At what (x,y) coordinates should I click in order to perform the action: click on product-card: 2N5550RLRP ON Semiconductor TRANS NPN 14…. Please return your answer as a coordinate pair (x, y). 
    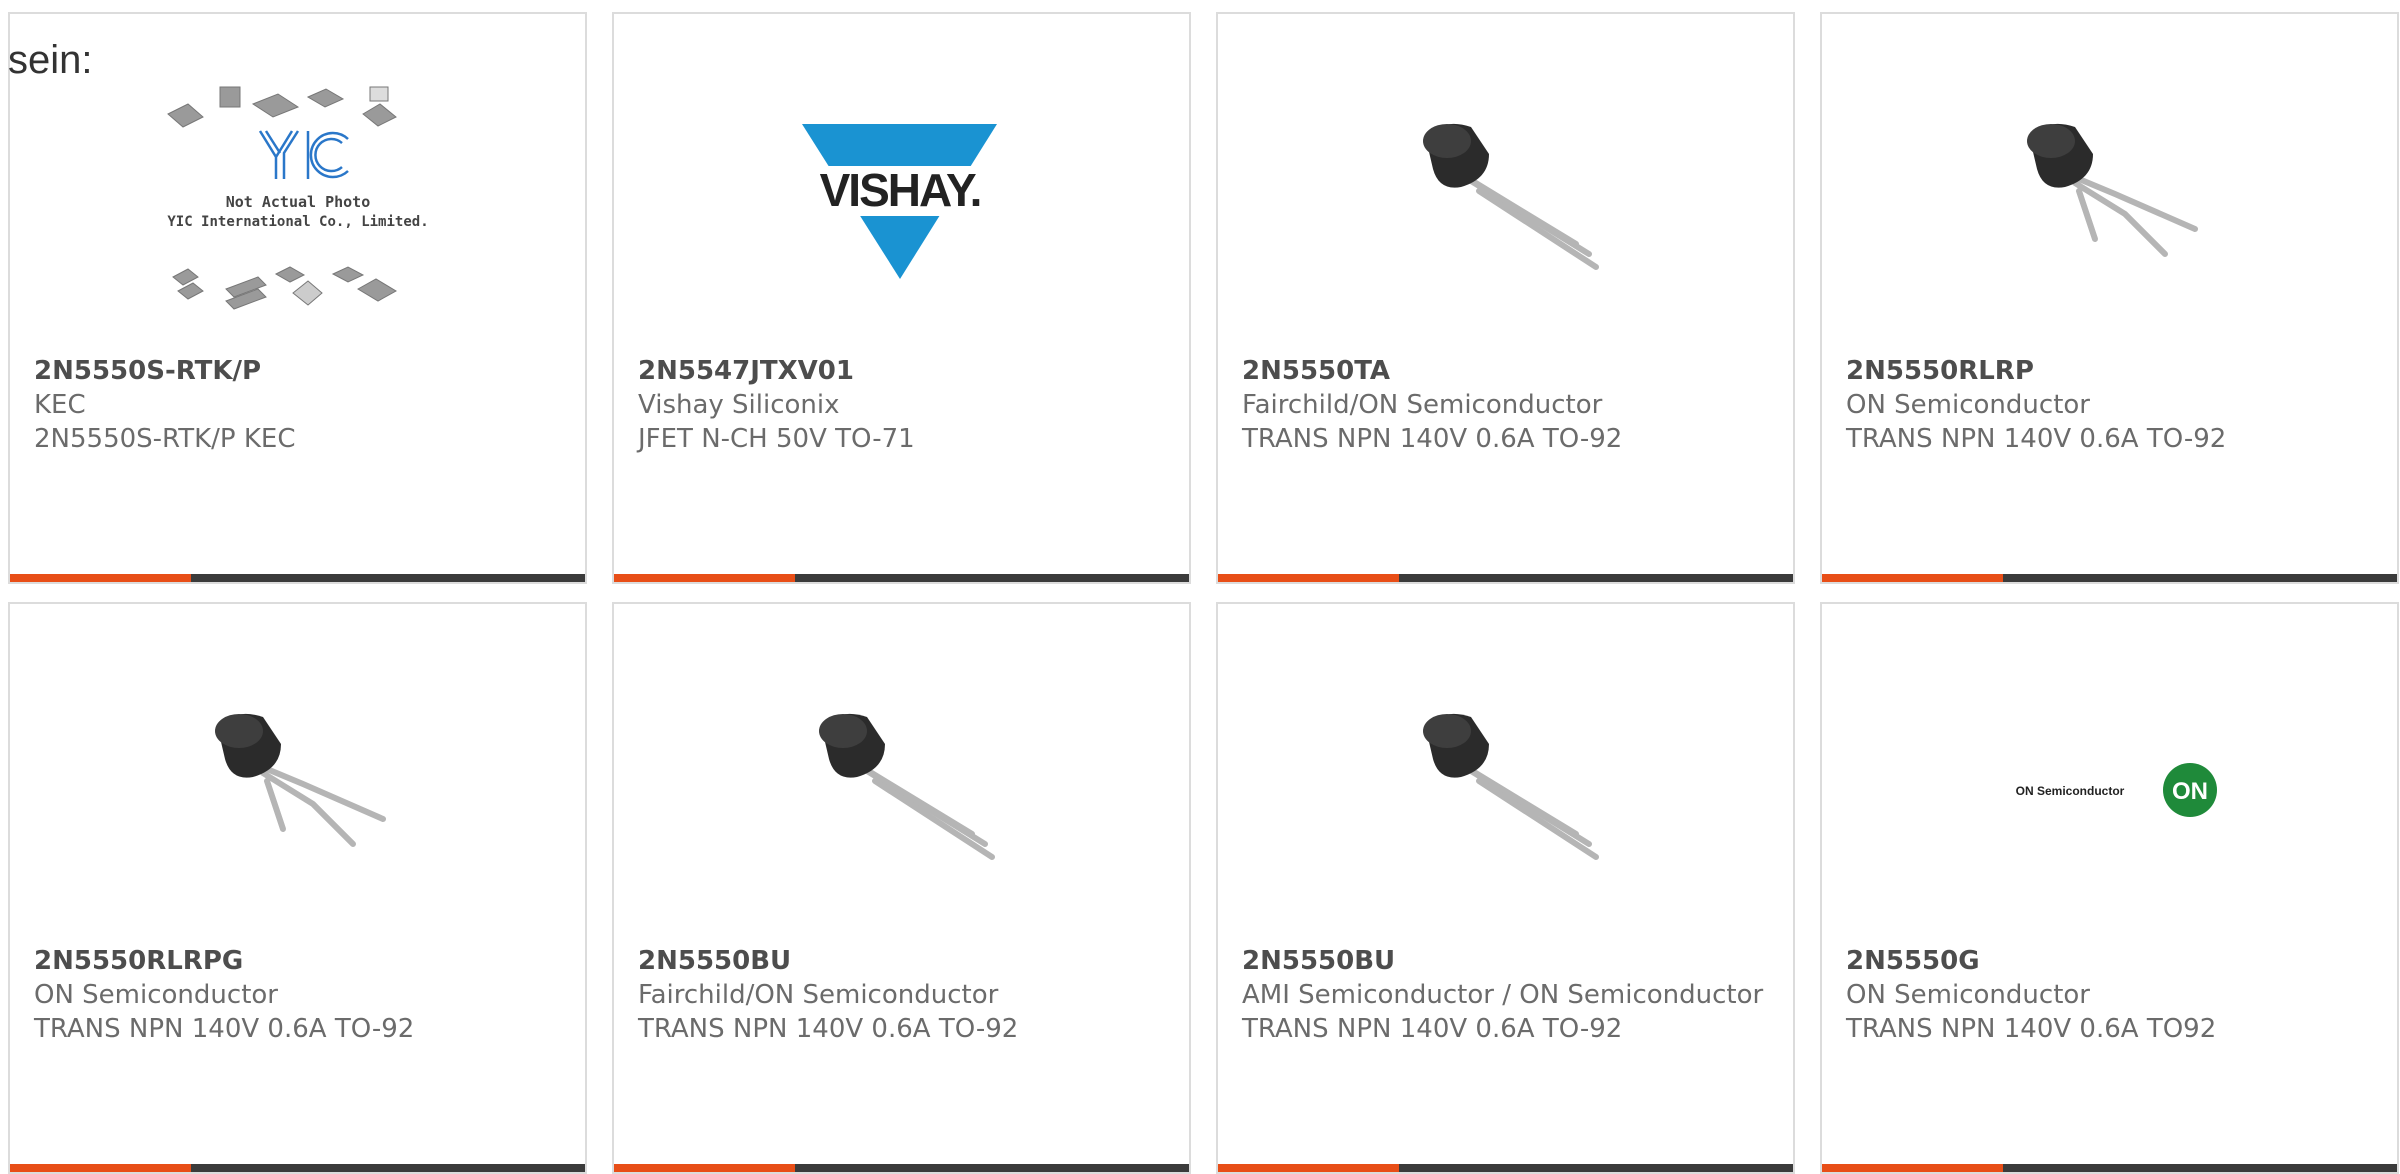
    Looking at the image, I should click on (2109, 298).